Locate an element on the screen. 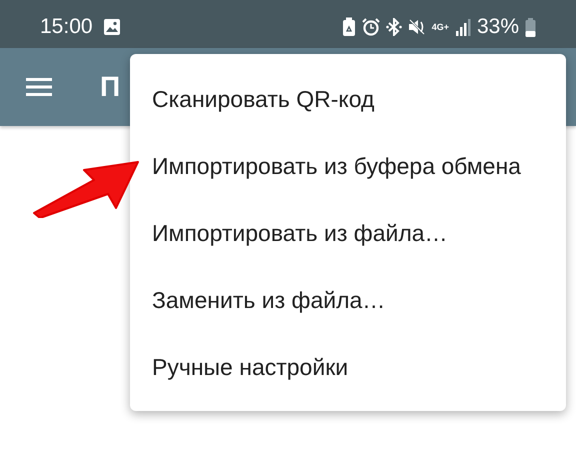 The height and width of the screenshot is (475, 576). app-title: П is located at coordinates (110, 87).